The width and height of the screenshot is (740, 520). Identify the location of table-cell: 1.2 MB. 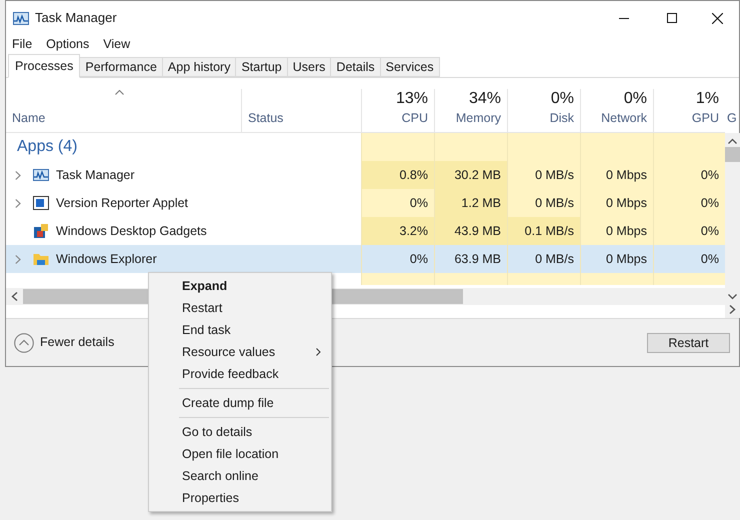
(470, 203).